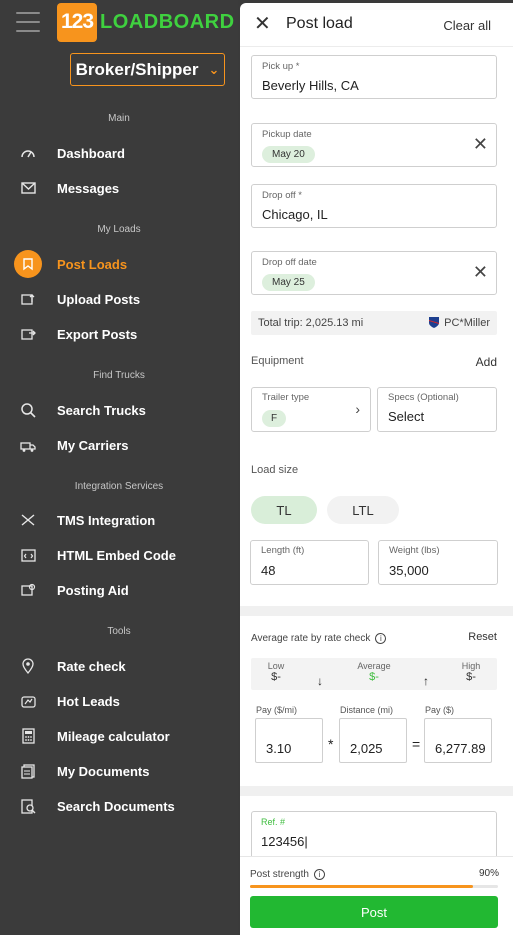 The width and height of the screenshot is (513, 935). What do you see at coordinates (113, 736) in the screenshot?
I see `sidebar-item-label: Mileage calculator` at bounding box center [113, 736].